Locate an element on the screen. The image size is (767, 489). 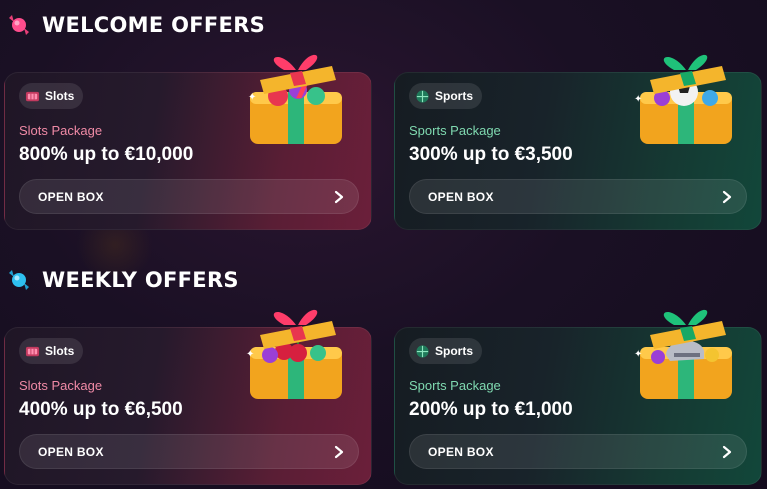
package-value: 800% up to €10,000 is located at coordinates (106, 154).